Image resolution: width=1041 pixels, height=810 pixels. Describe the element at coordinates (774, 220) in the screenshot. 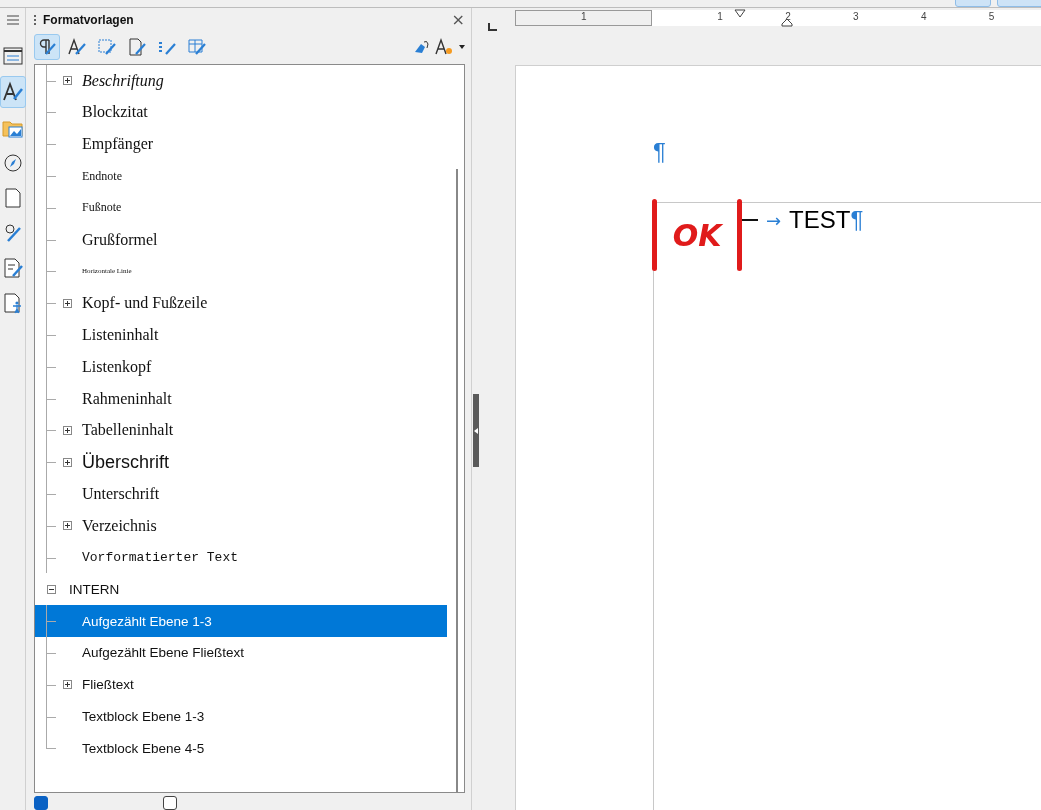

I see `tab-arrow: →` at that location.